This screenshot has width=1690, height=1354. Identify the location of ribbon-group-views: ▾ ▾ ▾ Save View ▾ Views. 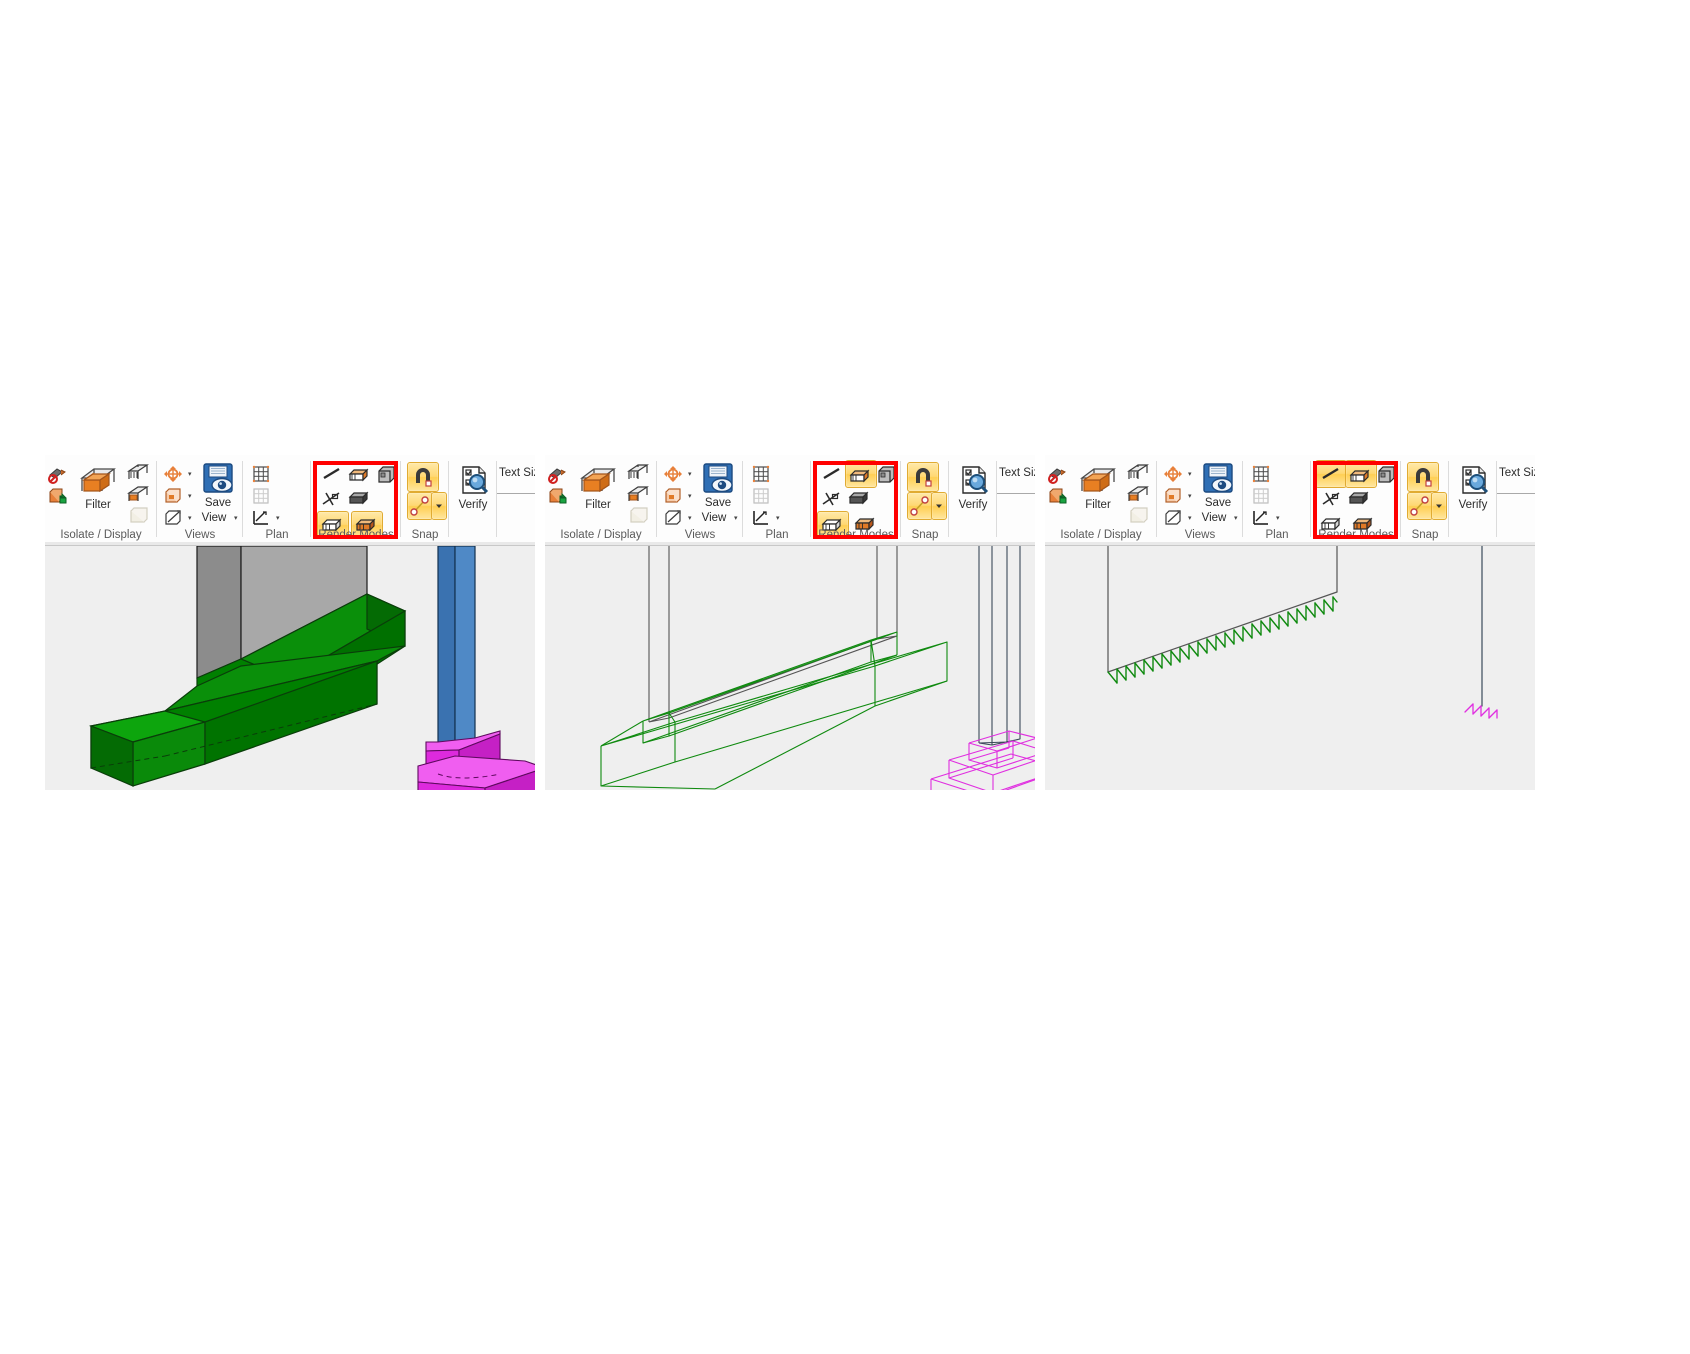
(1200, 499).